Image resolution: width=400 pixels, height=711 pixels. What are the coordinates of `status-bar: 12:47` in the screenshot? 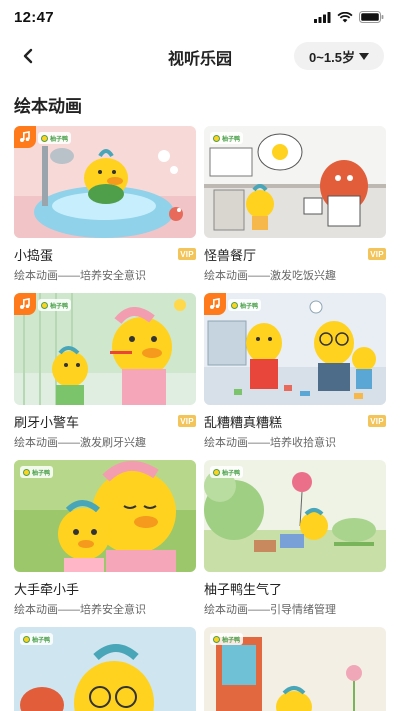 It's located at (200, 18).